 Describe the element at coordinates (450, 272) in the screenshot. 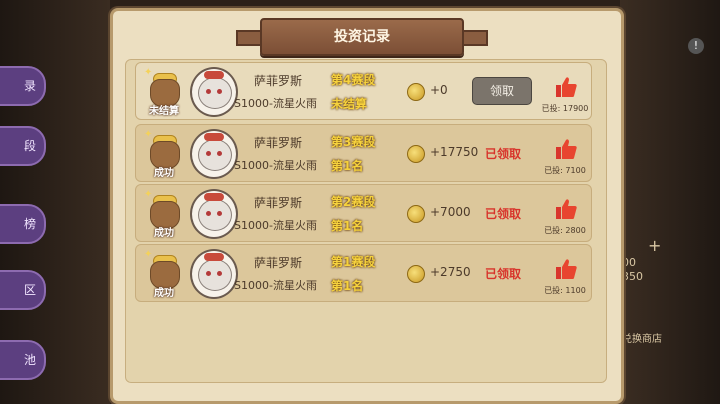

I see `reward-amount: +2750` at that location.